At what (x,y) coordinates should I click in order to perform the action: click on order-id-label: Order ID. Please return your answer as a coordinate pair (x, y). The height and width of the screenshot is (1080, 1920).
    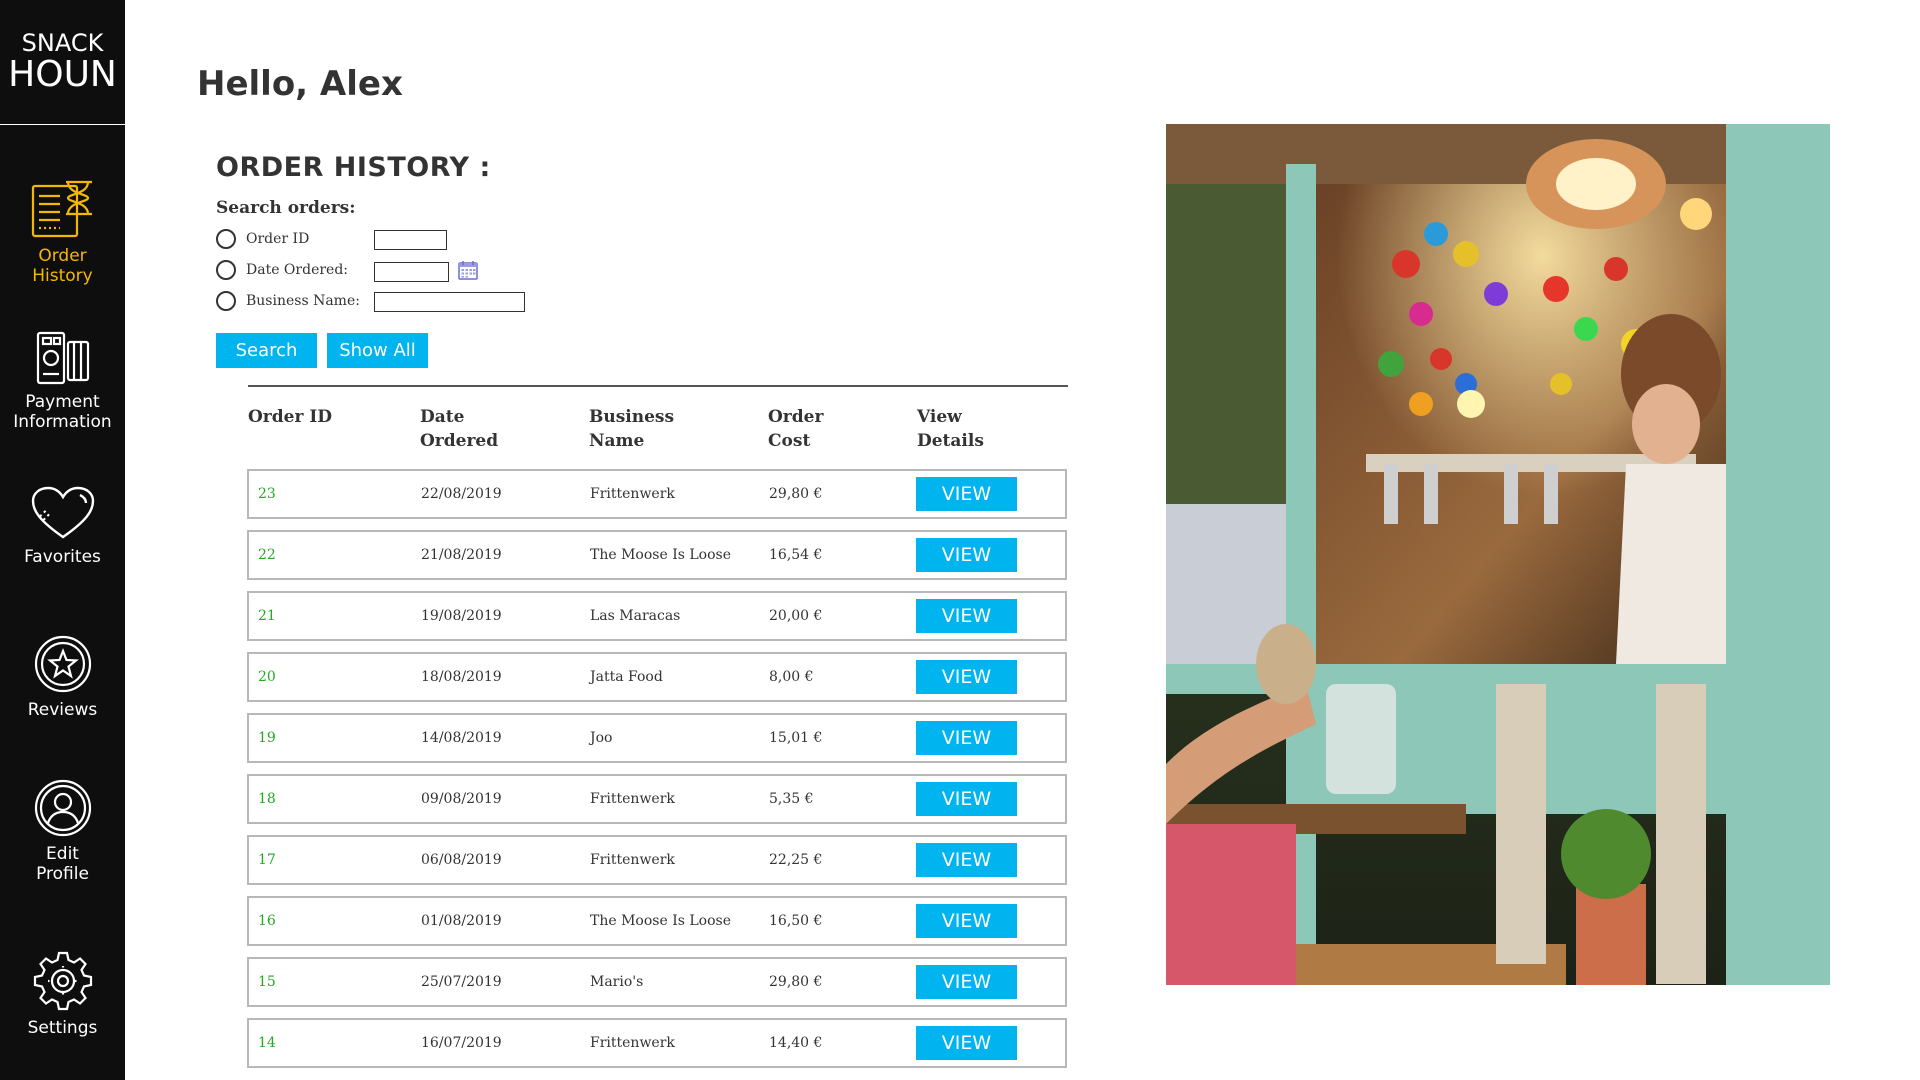
    Looking at the image, I should click on (278, 239).